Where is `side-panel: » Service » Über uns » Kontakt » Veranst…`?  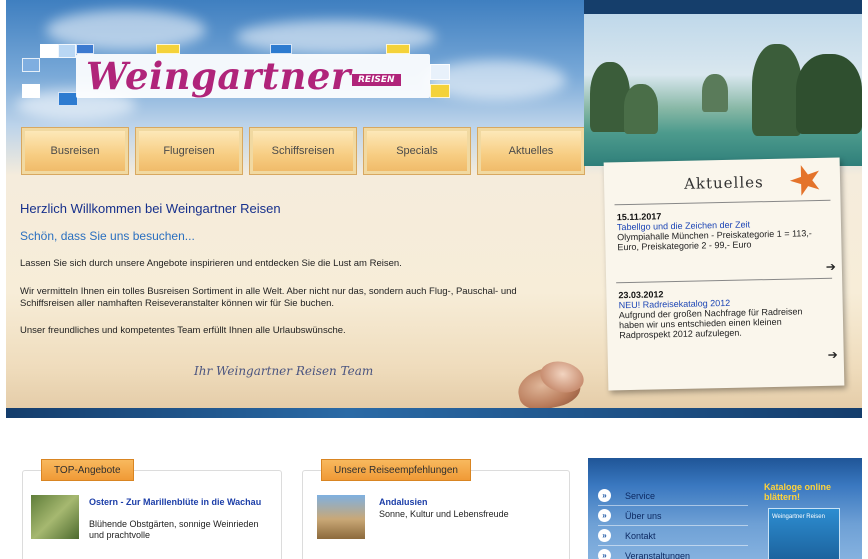 side-panel: » Service » Über uns » Kontakt » Veranst… is located at coordinates (725, 508).